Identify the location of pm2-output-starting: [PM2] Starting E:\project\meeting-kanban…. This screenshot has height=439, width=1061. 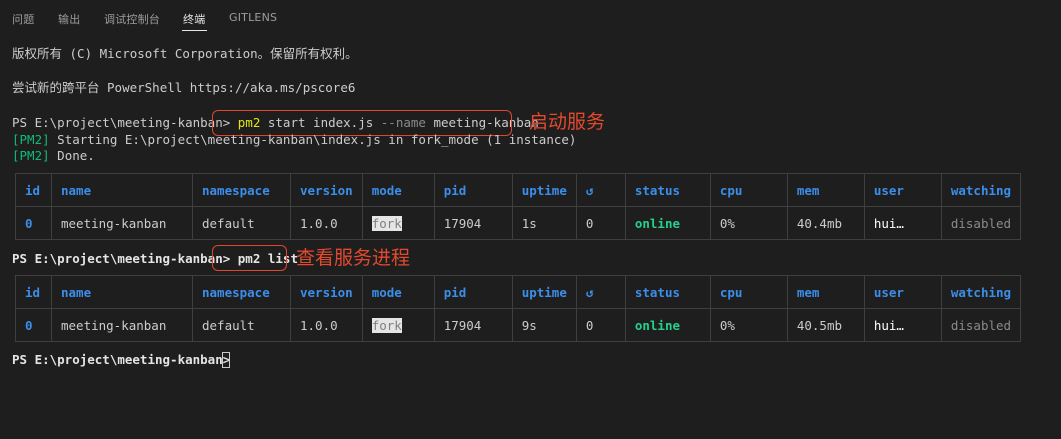
(294, 140).